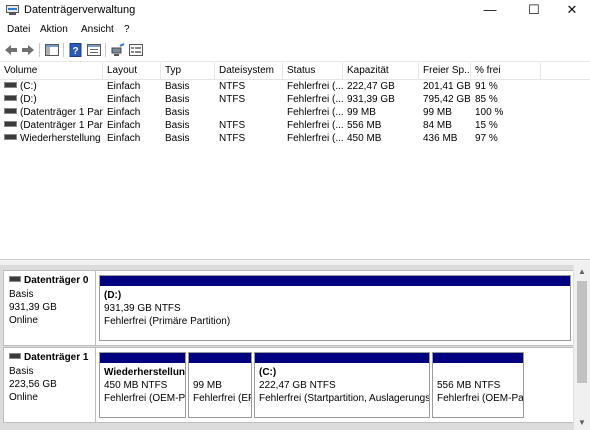 This screenshot has width=590, height=430. What do you see at coordinates (469, 385) in the screenshot?
I see `partition-size: 556 MB NTFS` at bounding box center [469, 385].